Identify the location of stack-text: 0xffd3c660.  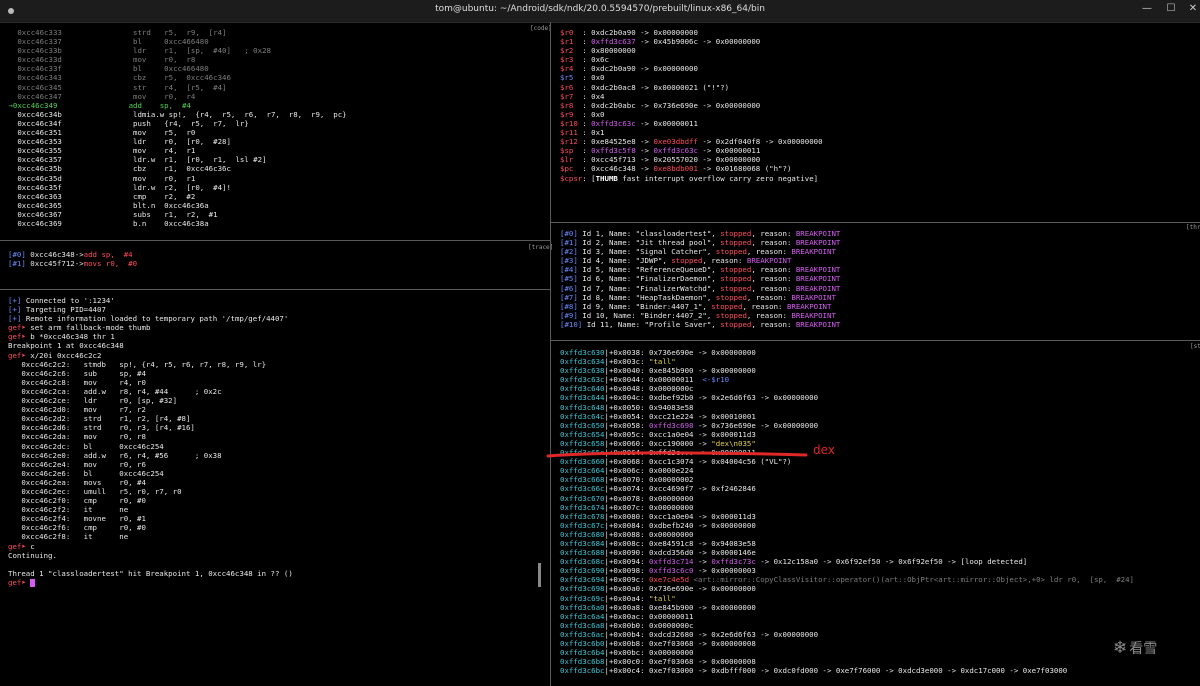
(582, 462).